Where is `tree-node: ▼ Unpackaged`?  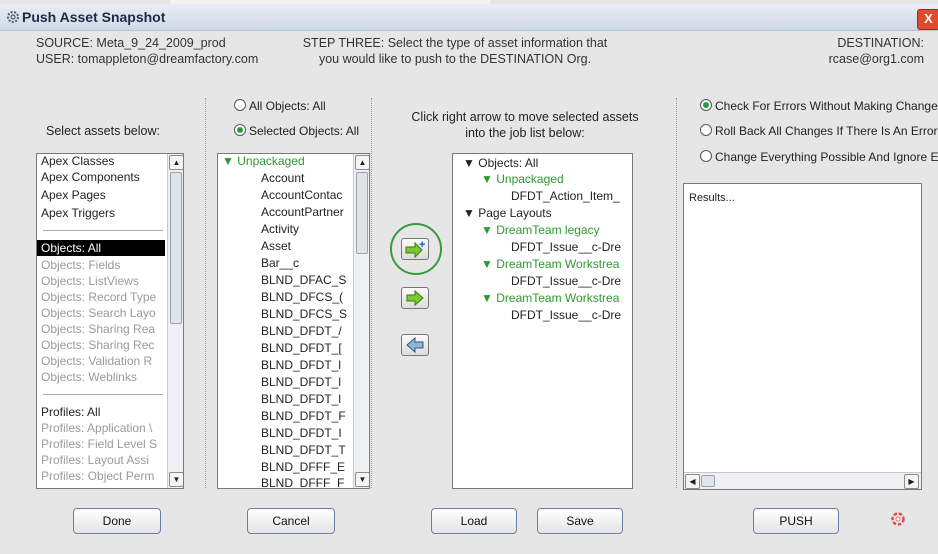
tree-node: ▼ Unpackaged is located at coordinates (522, 179).